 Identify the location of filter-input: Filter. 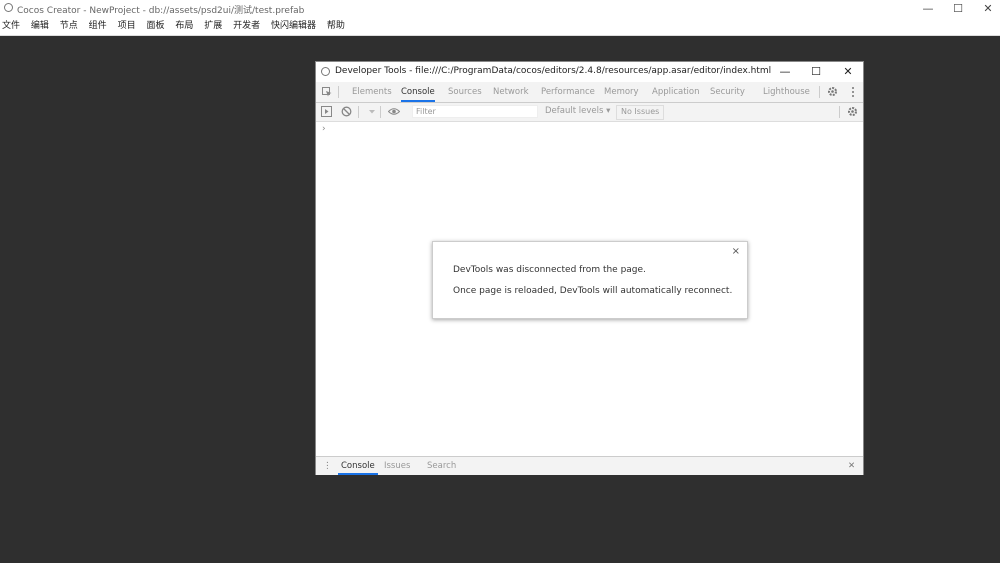
(475, 111).